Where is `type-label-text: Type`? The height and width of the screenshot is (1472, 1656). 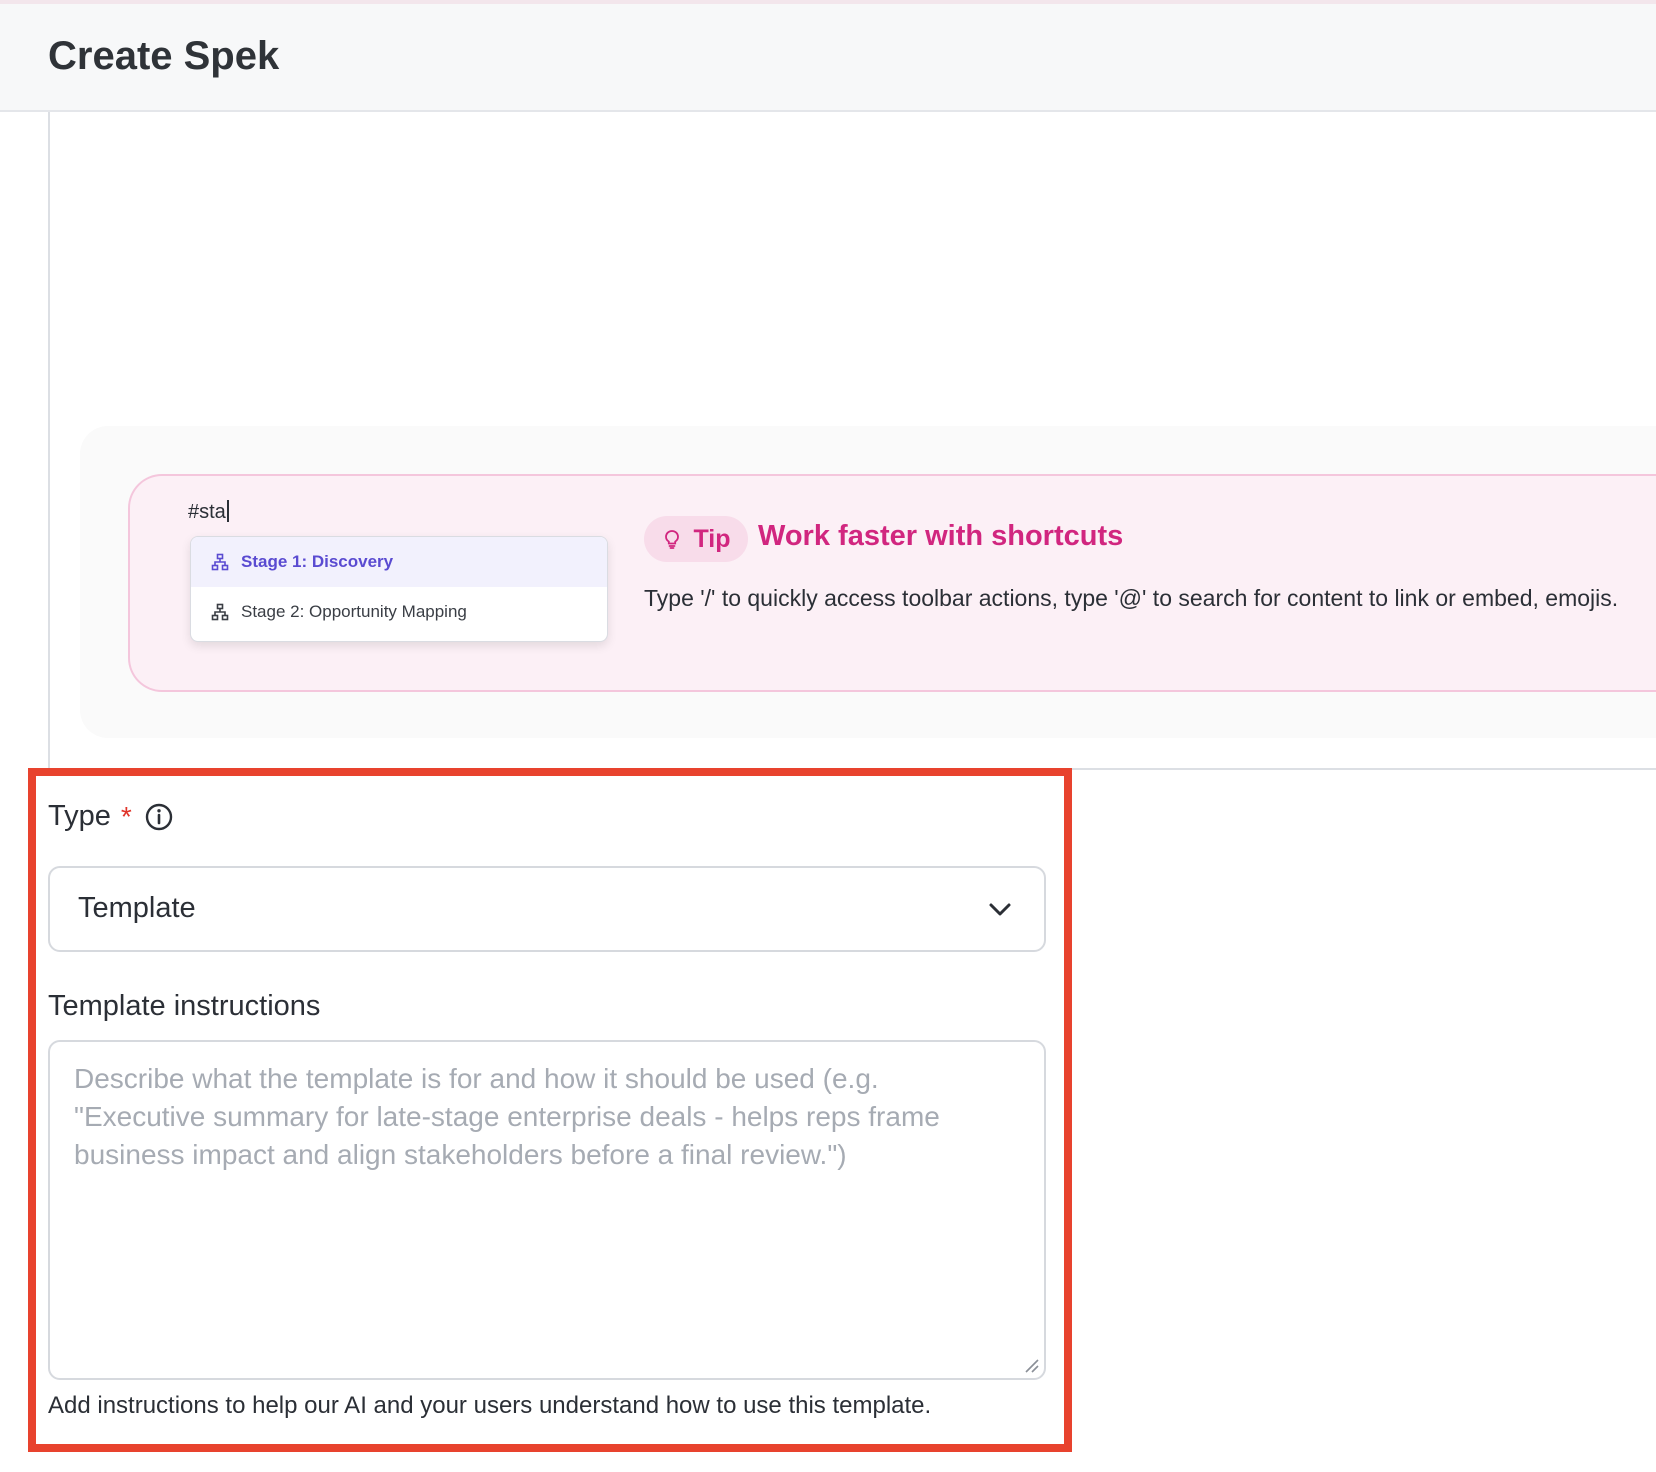 type-label-text: Type is located at coordinates (79, 816).